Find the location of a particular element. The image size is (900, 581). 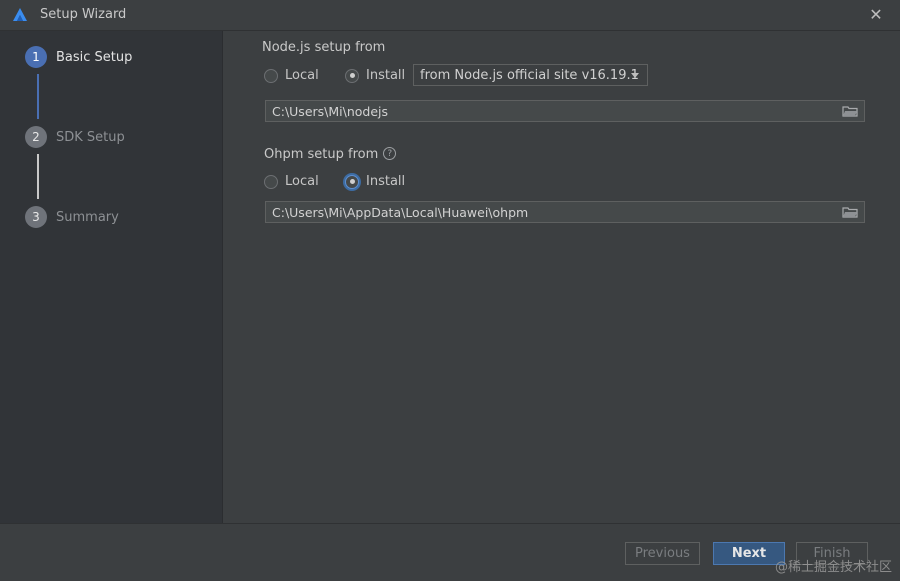

nodejs-install-radio: Install is located at coordinates (375, 75).